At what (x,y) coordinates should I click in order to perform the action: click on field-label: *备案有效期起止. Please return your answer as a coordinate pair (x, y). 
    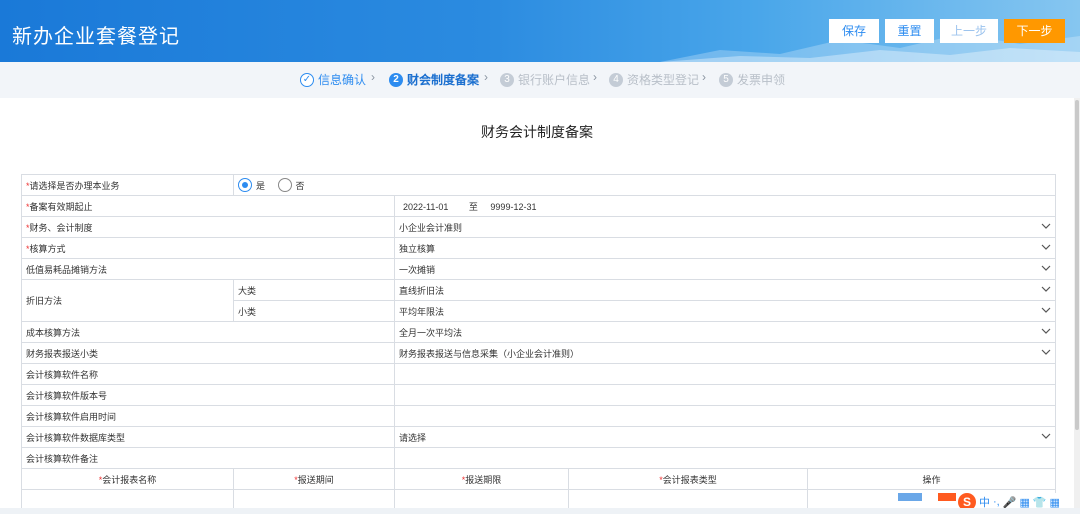
    Looking at the image, I should click on (208, 206).